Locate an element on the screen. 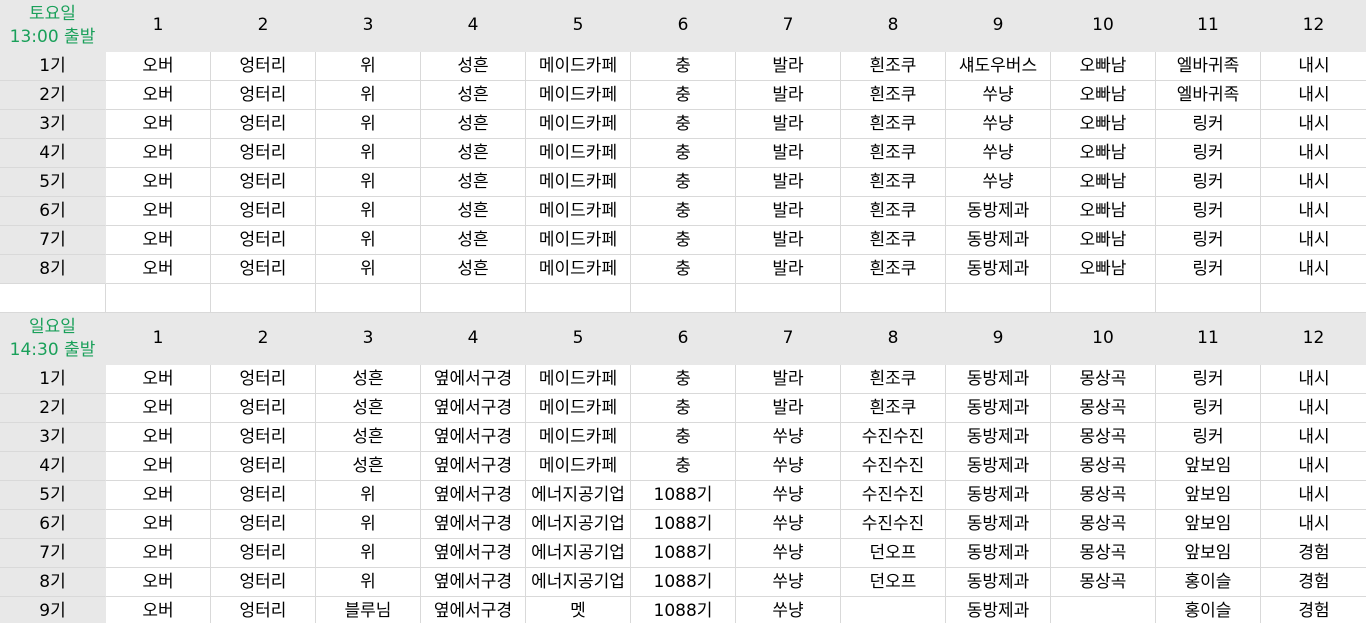 The image size is (1366, 623). table-cell: 수진수진 is located at coordinates (893, 524).